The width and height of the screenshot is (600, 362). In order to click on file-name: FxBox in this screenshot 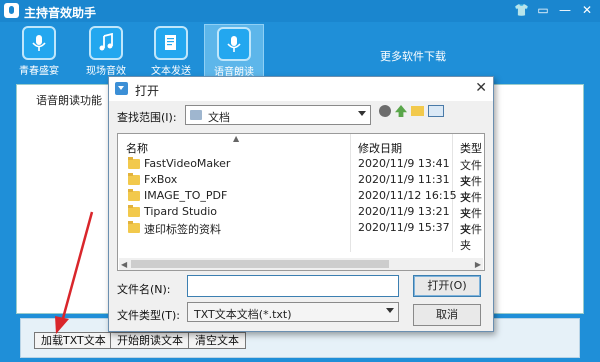, I will do `click(161, 179)`.